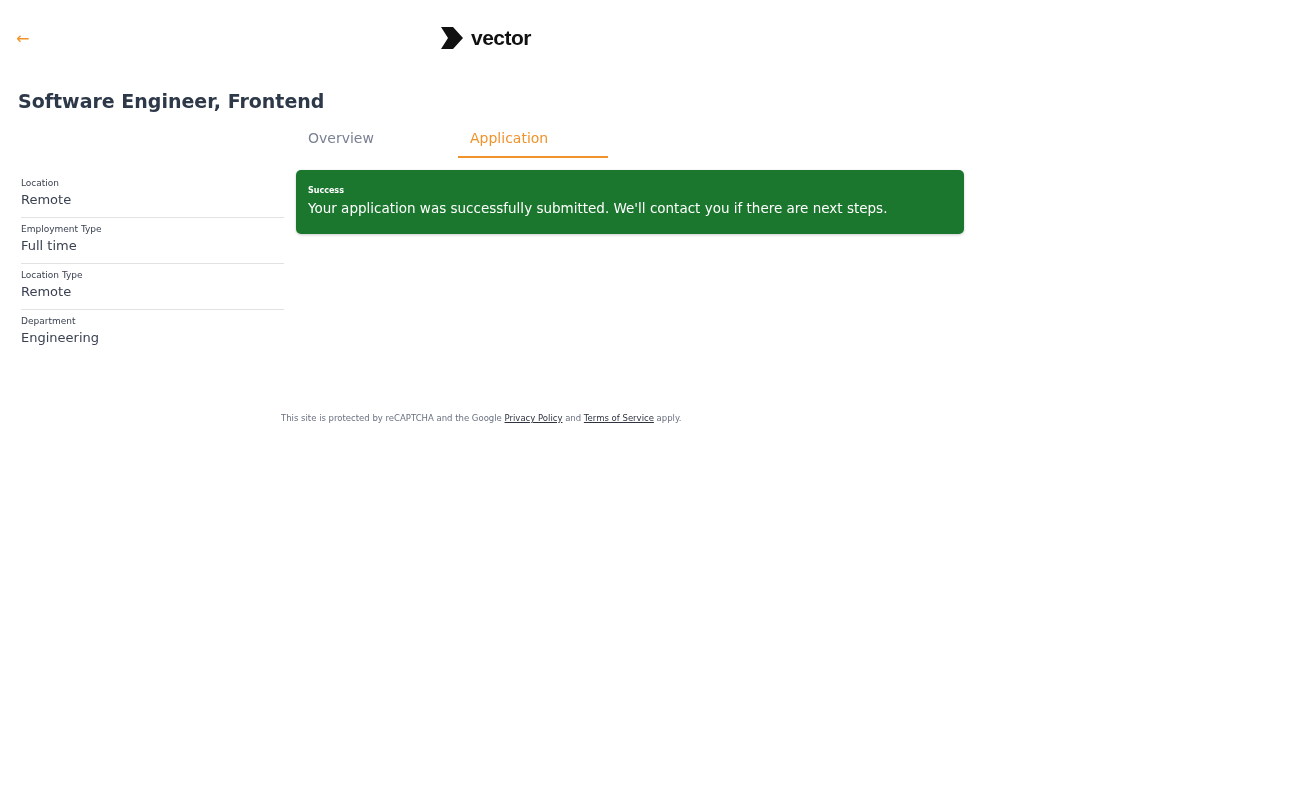  I want to click on tab: Overview, so click(377, 141).